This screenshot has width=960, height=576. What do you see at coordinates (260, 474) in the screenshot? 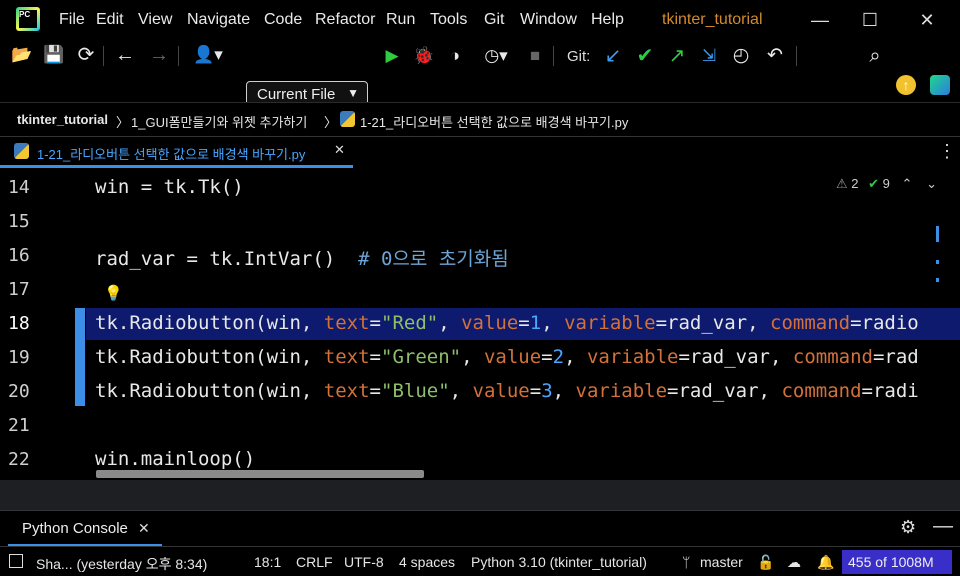
I see `horizontal-scrollbar` at bounding box center [260, 474].